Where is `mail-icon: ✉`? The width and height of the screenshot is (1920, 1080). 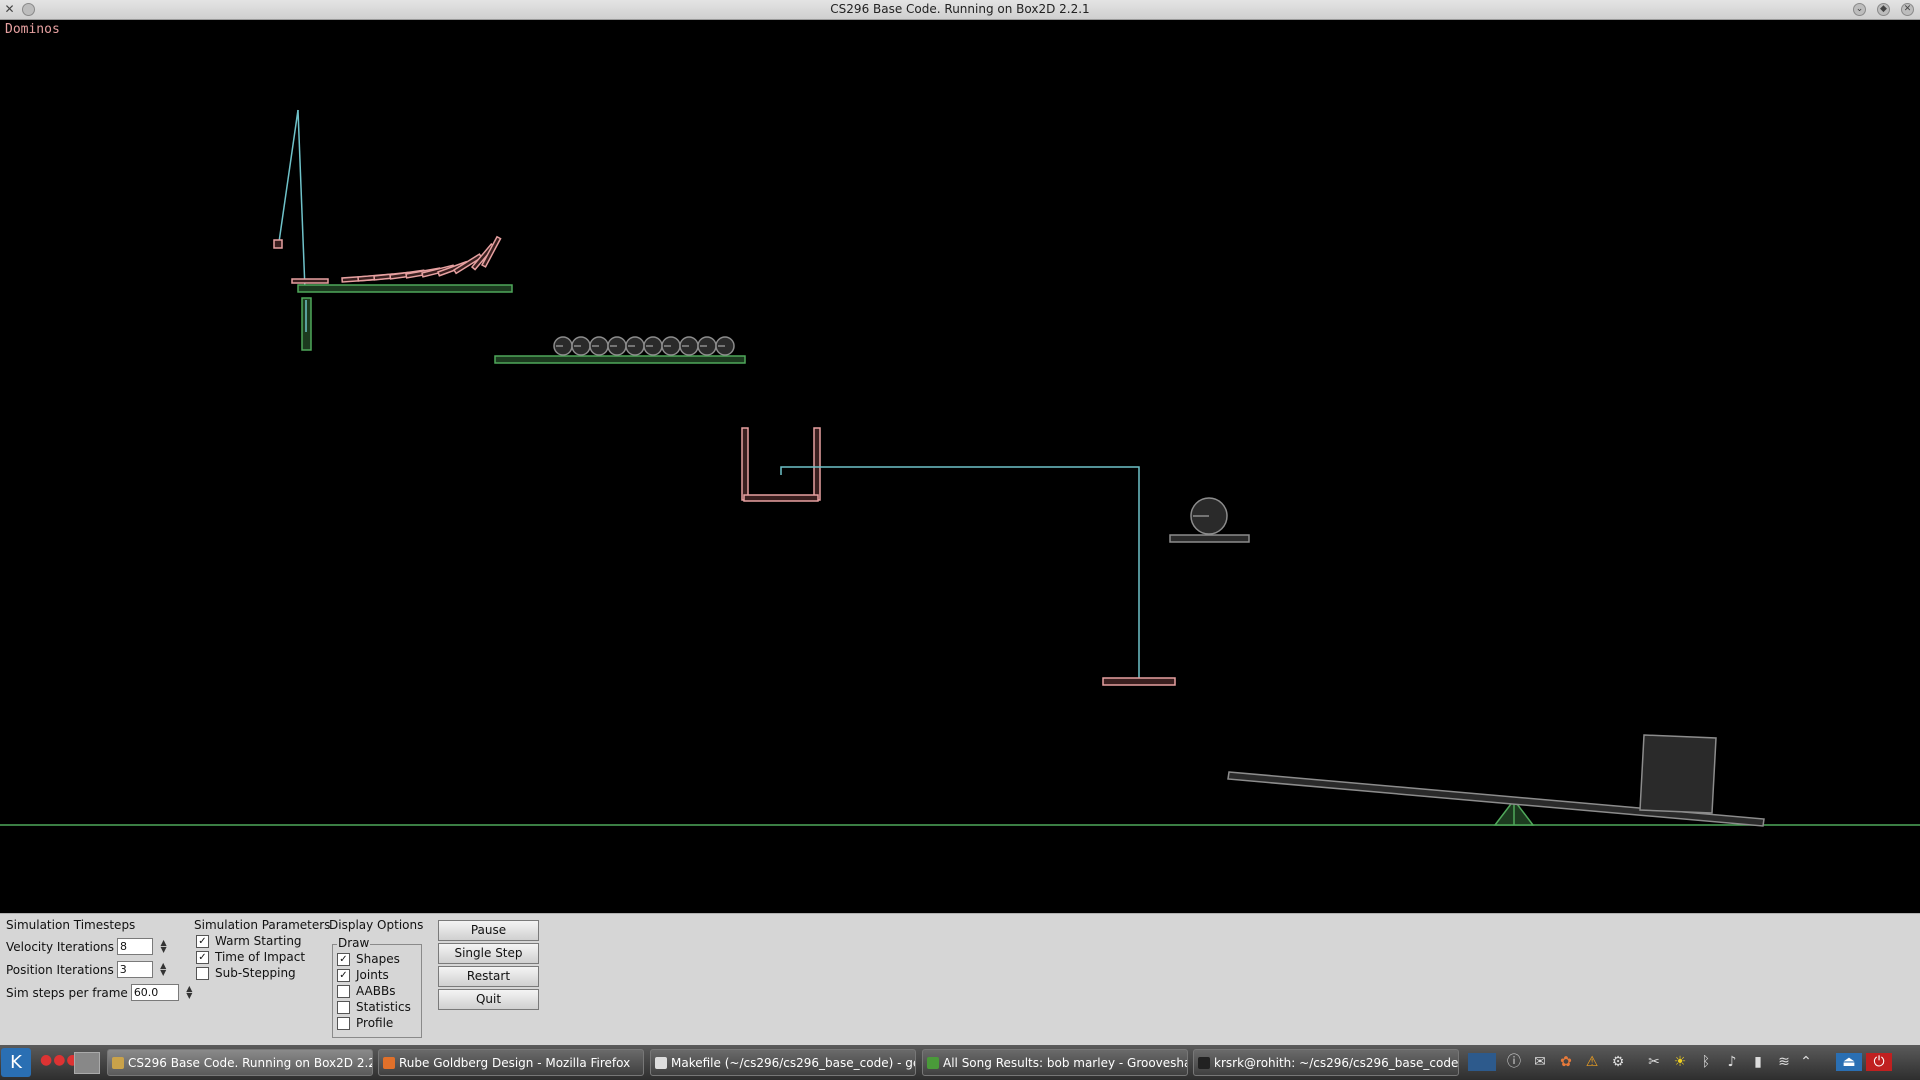 mail-icon: ✉ is located at coordinates (1540, 1062).